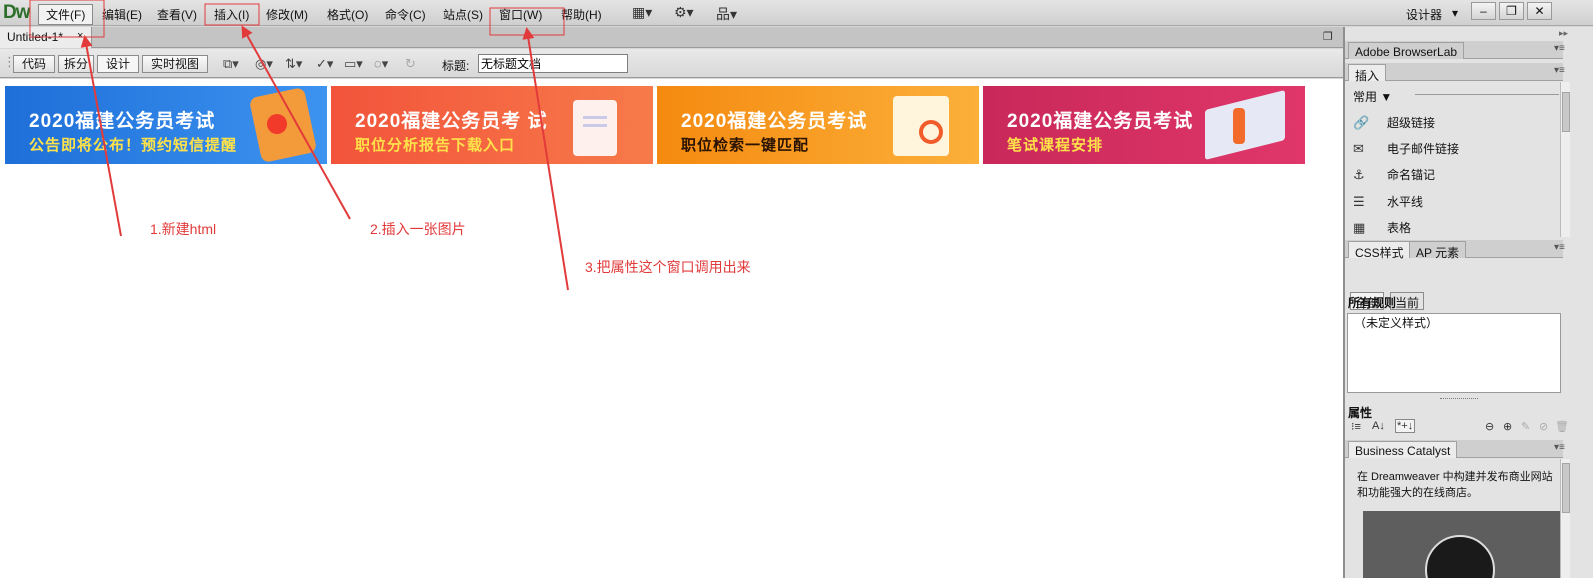 The image size is (1593, 578). I want to click on table-icon: ▦, so click(1359, 227).